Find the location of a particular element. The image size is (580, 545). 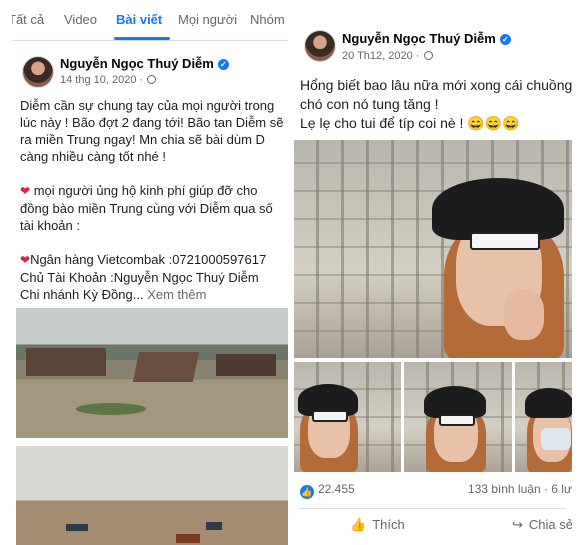

share-label: Chia sẻ is located at coordinates (550, 524).